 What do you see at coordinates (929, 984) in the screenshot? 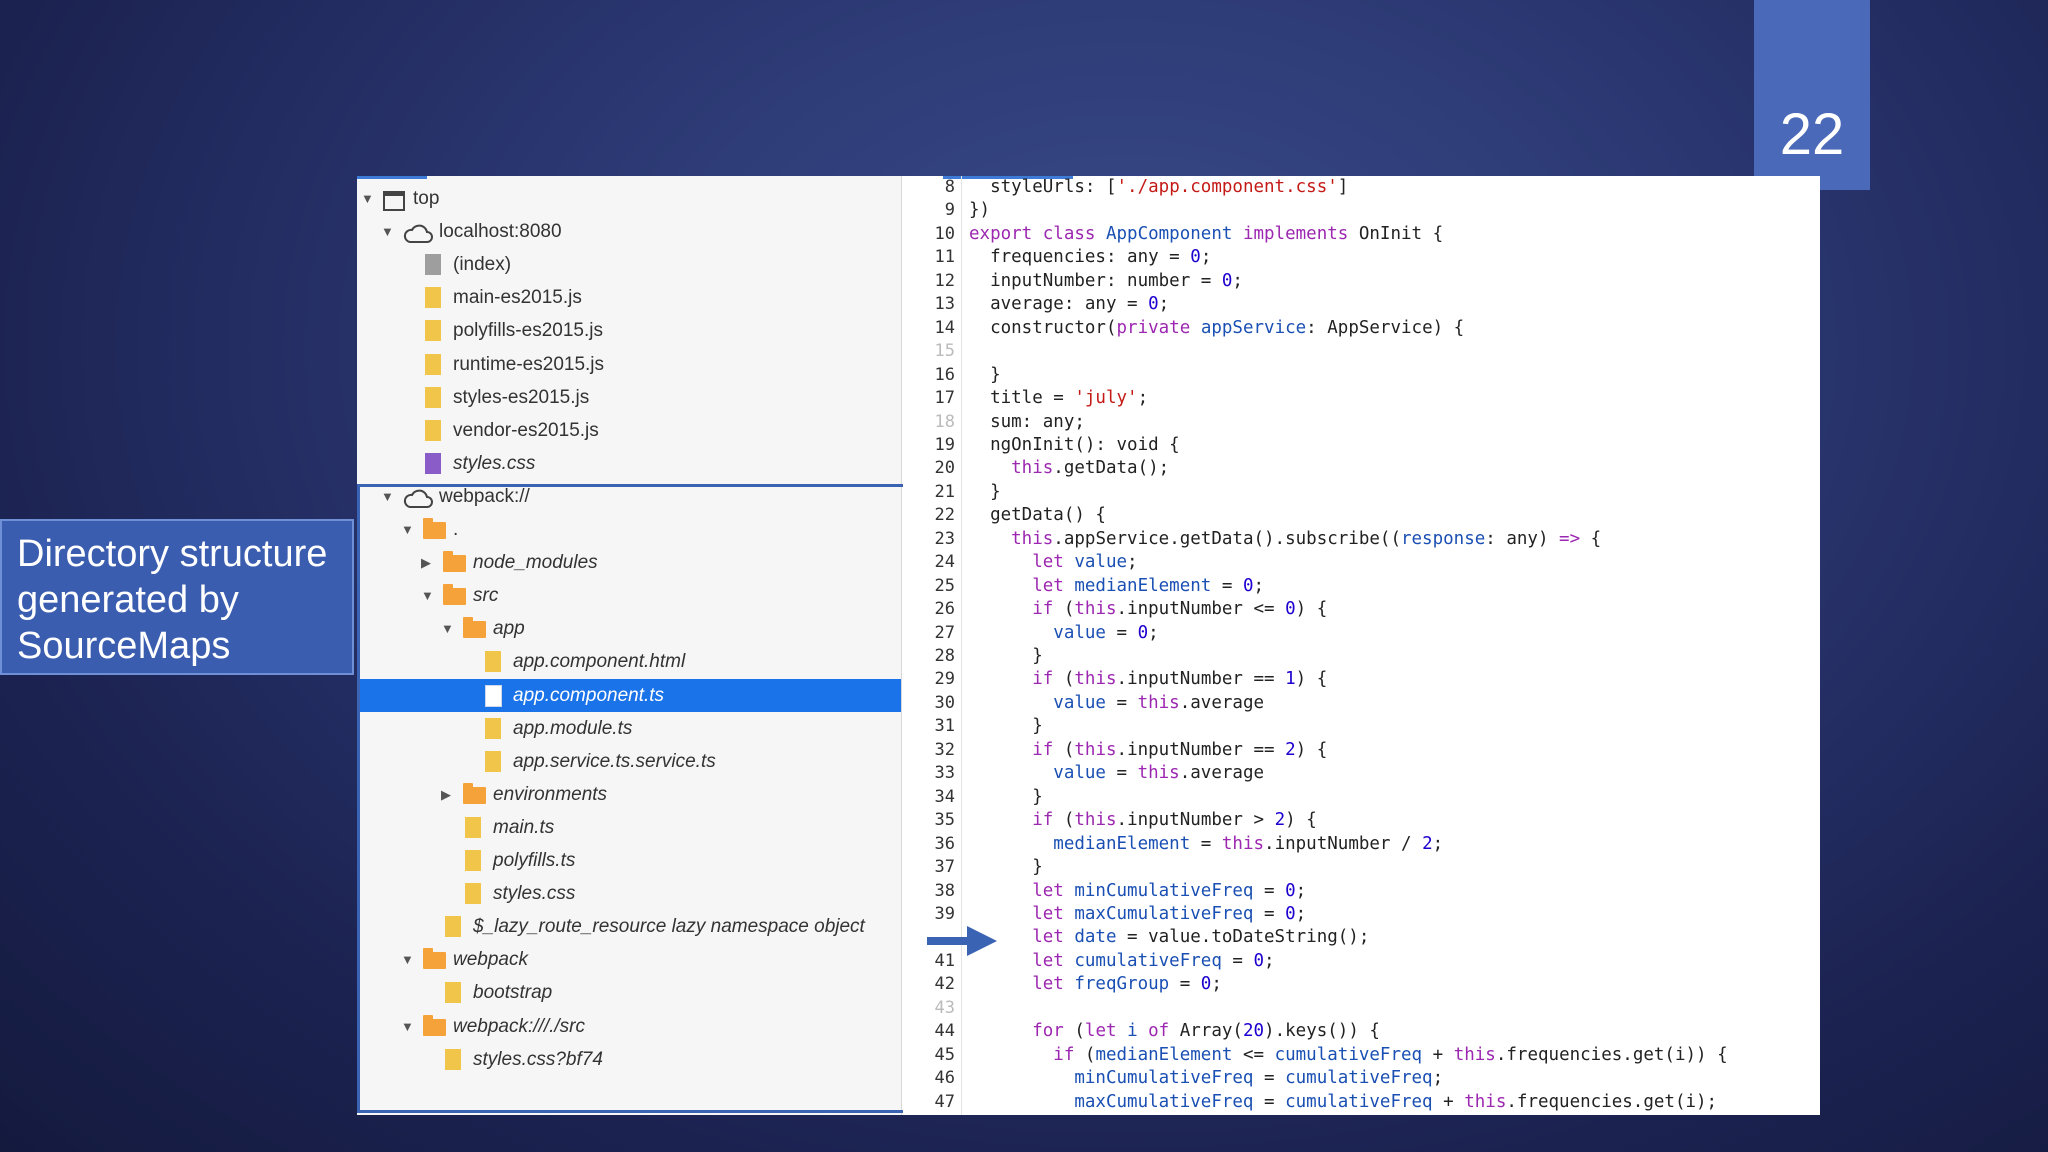
I see `line-number: 42` at bounding box center [929, 984].